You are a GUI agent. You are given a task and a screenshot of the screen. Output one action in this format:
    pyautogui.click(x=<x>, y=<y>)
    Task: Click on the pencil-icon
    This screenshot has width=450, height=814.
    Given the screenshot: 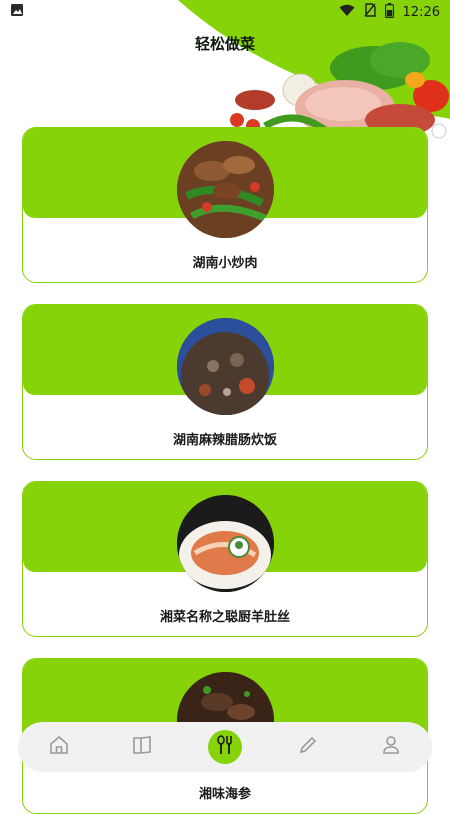 What is the action you would take?
    pyautogui.click(x=308, y=747)
    